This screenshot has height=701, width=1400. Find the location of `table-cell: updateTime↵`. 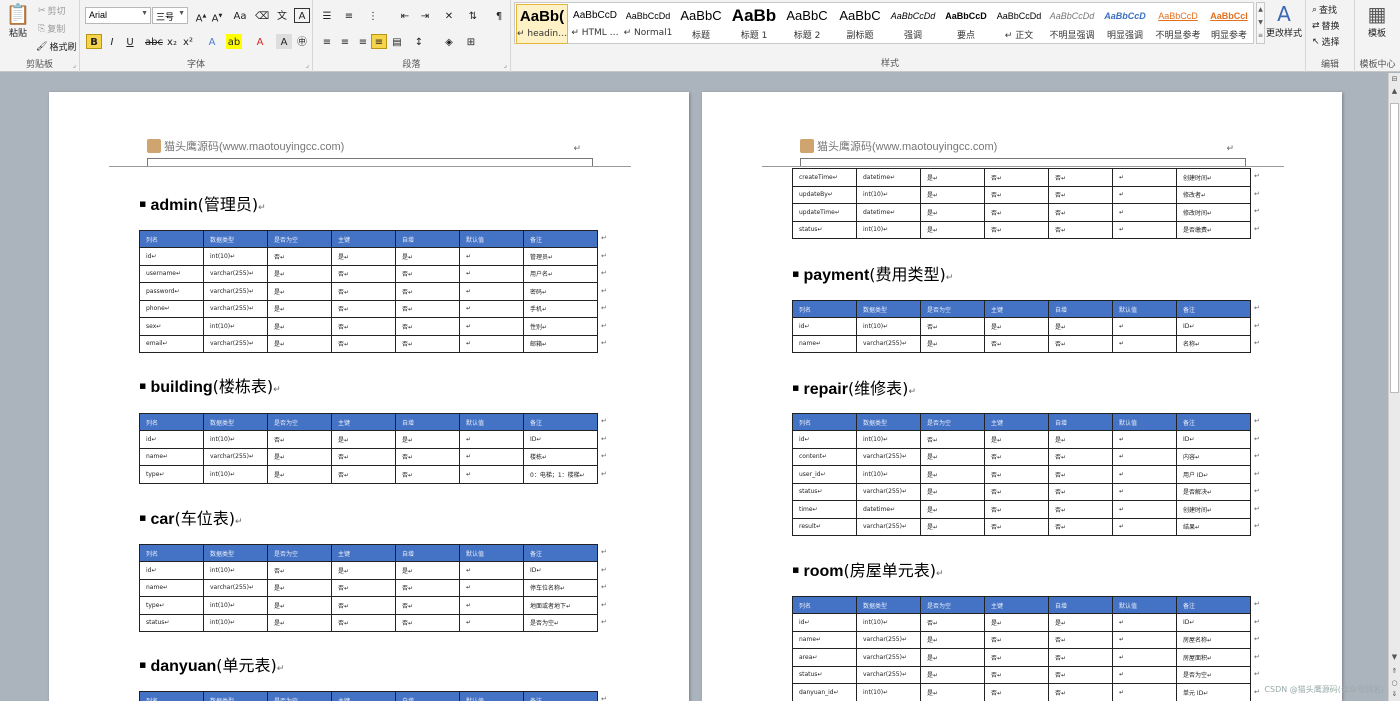

table-cell: updateTime↵ is located at coordinates (824, 212).